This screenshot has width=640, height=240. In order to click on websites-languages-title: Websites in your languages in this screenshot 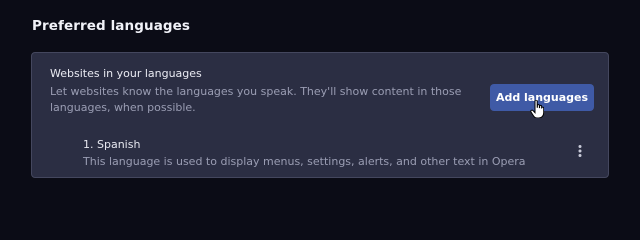, I will do `click(126, 73)`.